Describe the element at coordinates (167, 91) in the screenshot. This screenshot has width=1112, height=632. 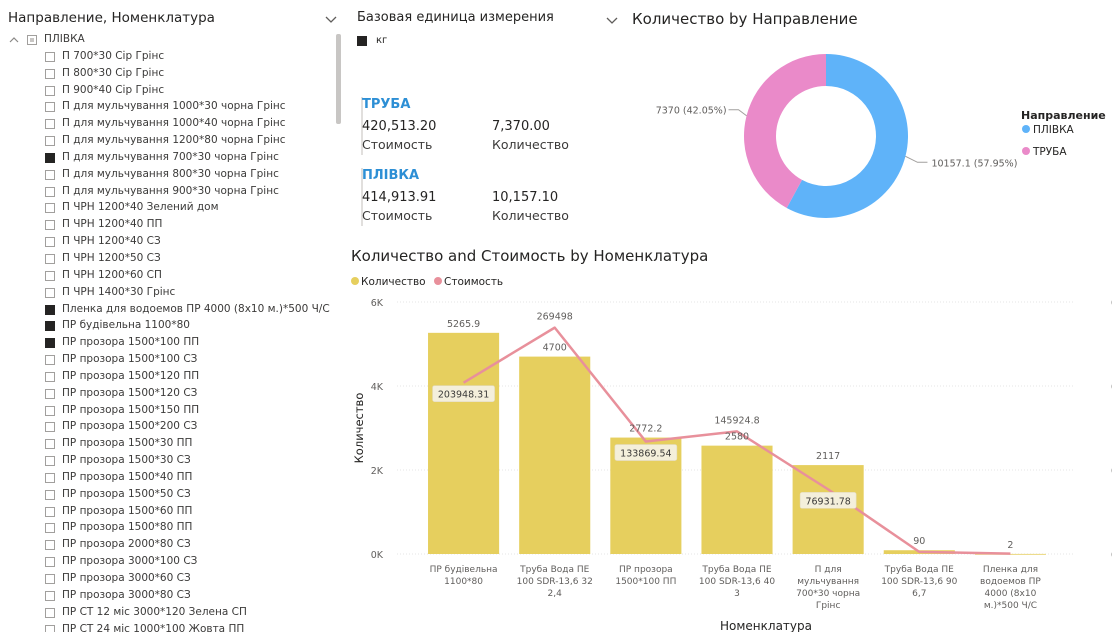
I see `slicer-item: П 900*40 Сір Грінс` at that location.